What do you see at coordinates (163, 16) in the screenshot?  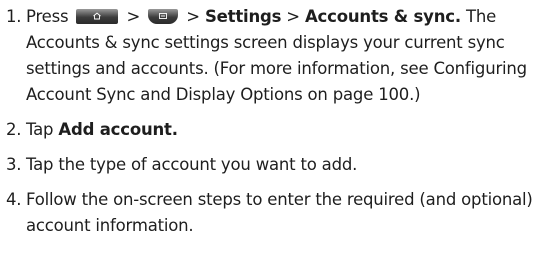 I see `menu-key-icon` at bounding box center [163, 16].